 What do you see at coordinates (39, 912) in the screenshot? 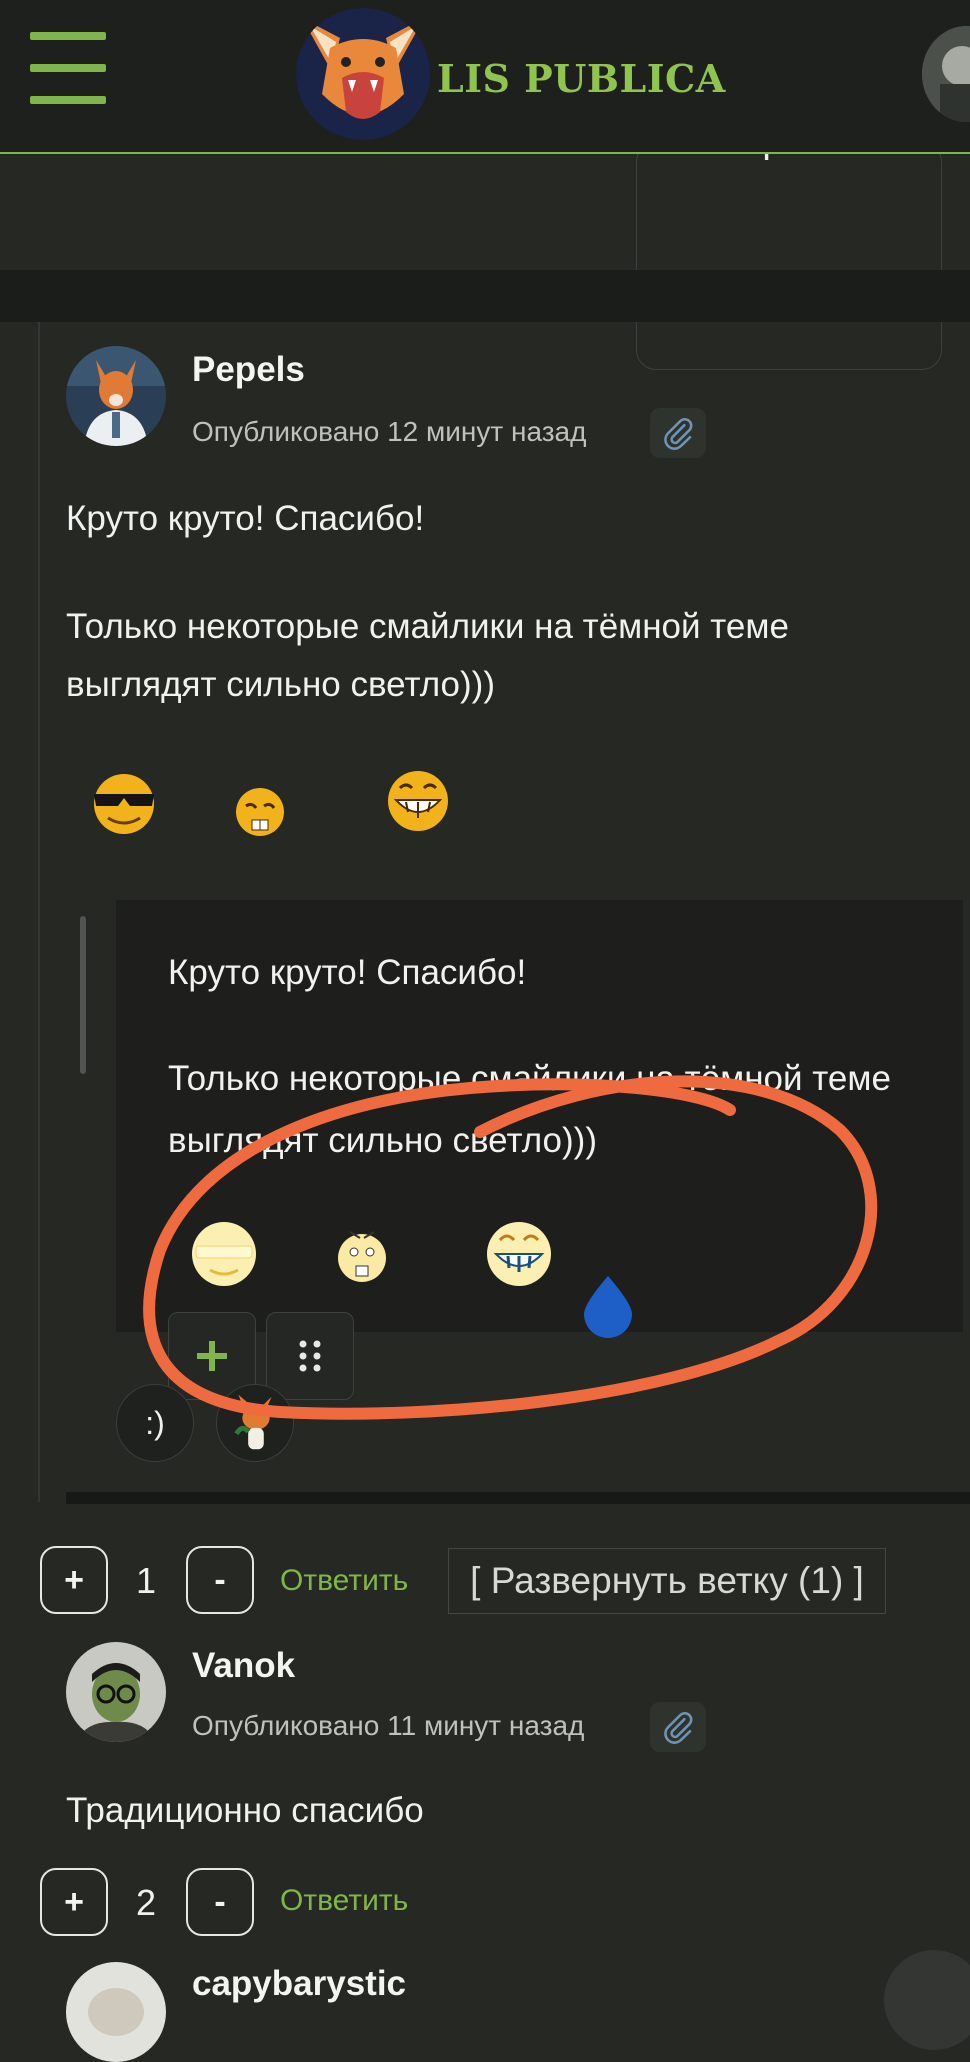
I see `thread-line` at bounding box center [39, 912].